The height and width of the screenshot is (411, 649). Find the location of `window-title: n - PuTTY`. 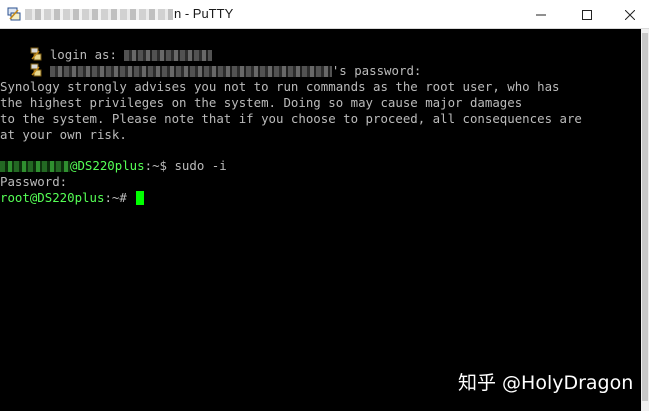

window-title: n - PuTTY is located at coordinates (204, 13).